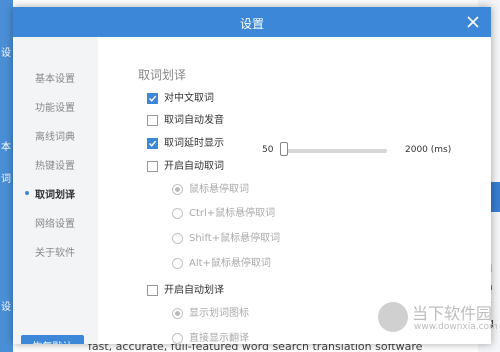 Image resolution: width=500 pixels, height=352 pixels. What do you see at coordinates (230, 263) in the screenshot?
I see `option-label: Alt+鼠标悬停取词` at bounding box center [230, 263].